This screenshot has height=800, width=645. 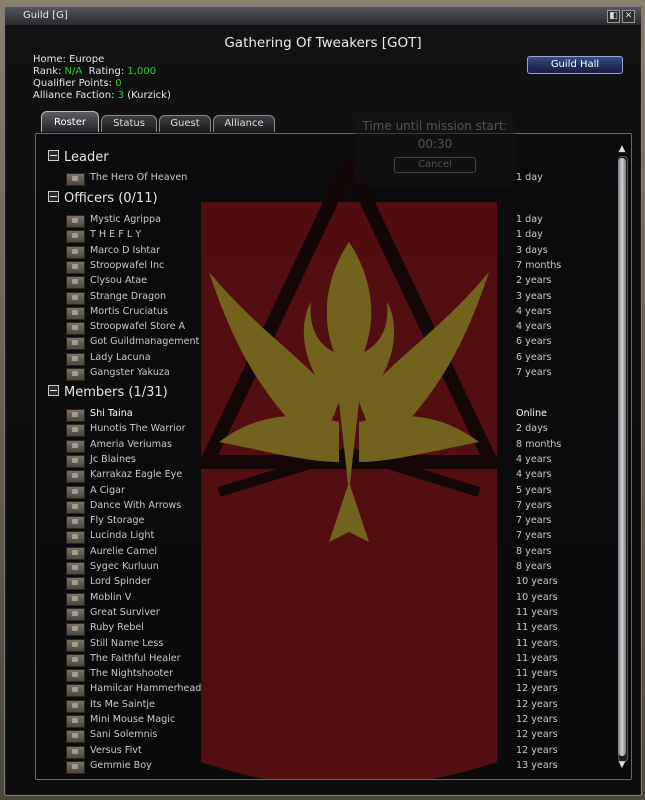 I want to click on member-name: The Faithful Healer, so click(x=135, y=658).